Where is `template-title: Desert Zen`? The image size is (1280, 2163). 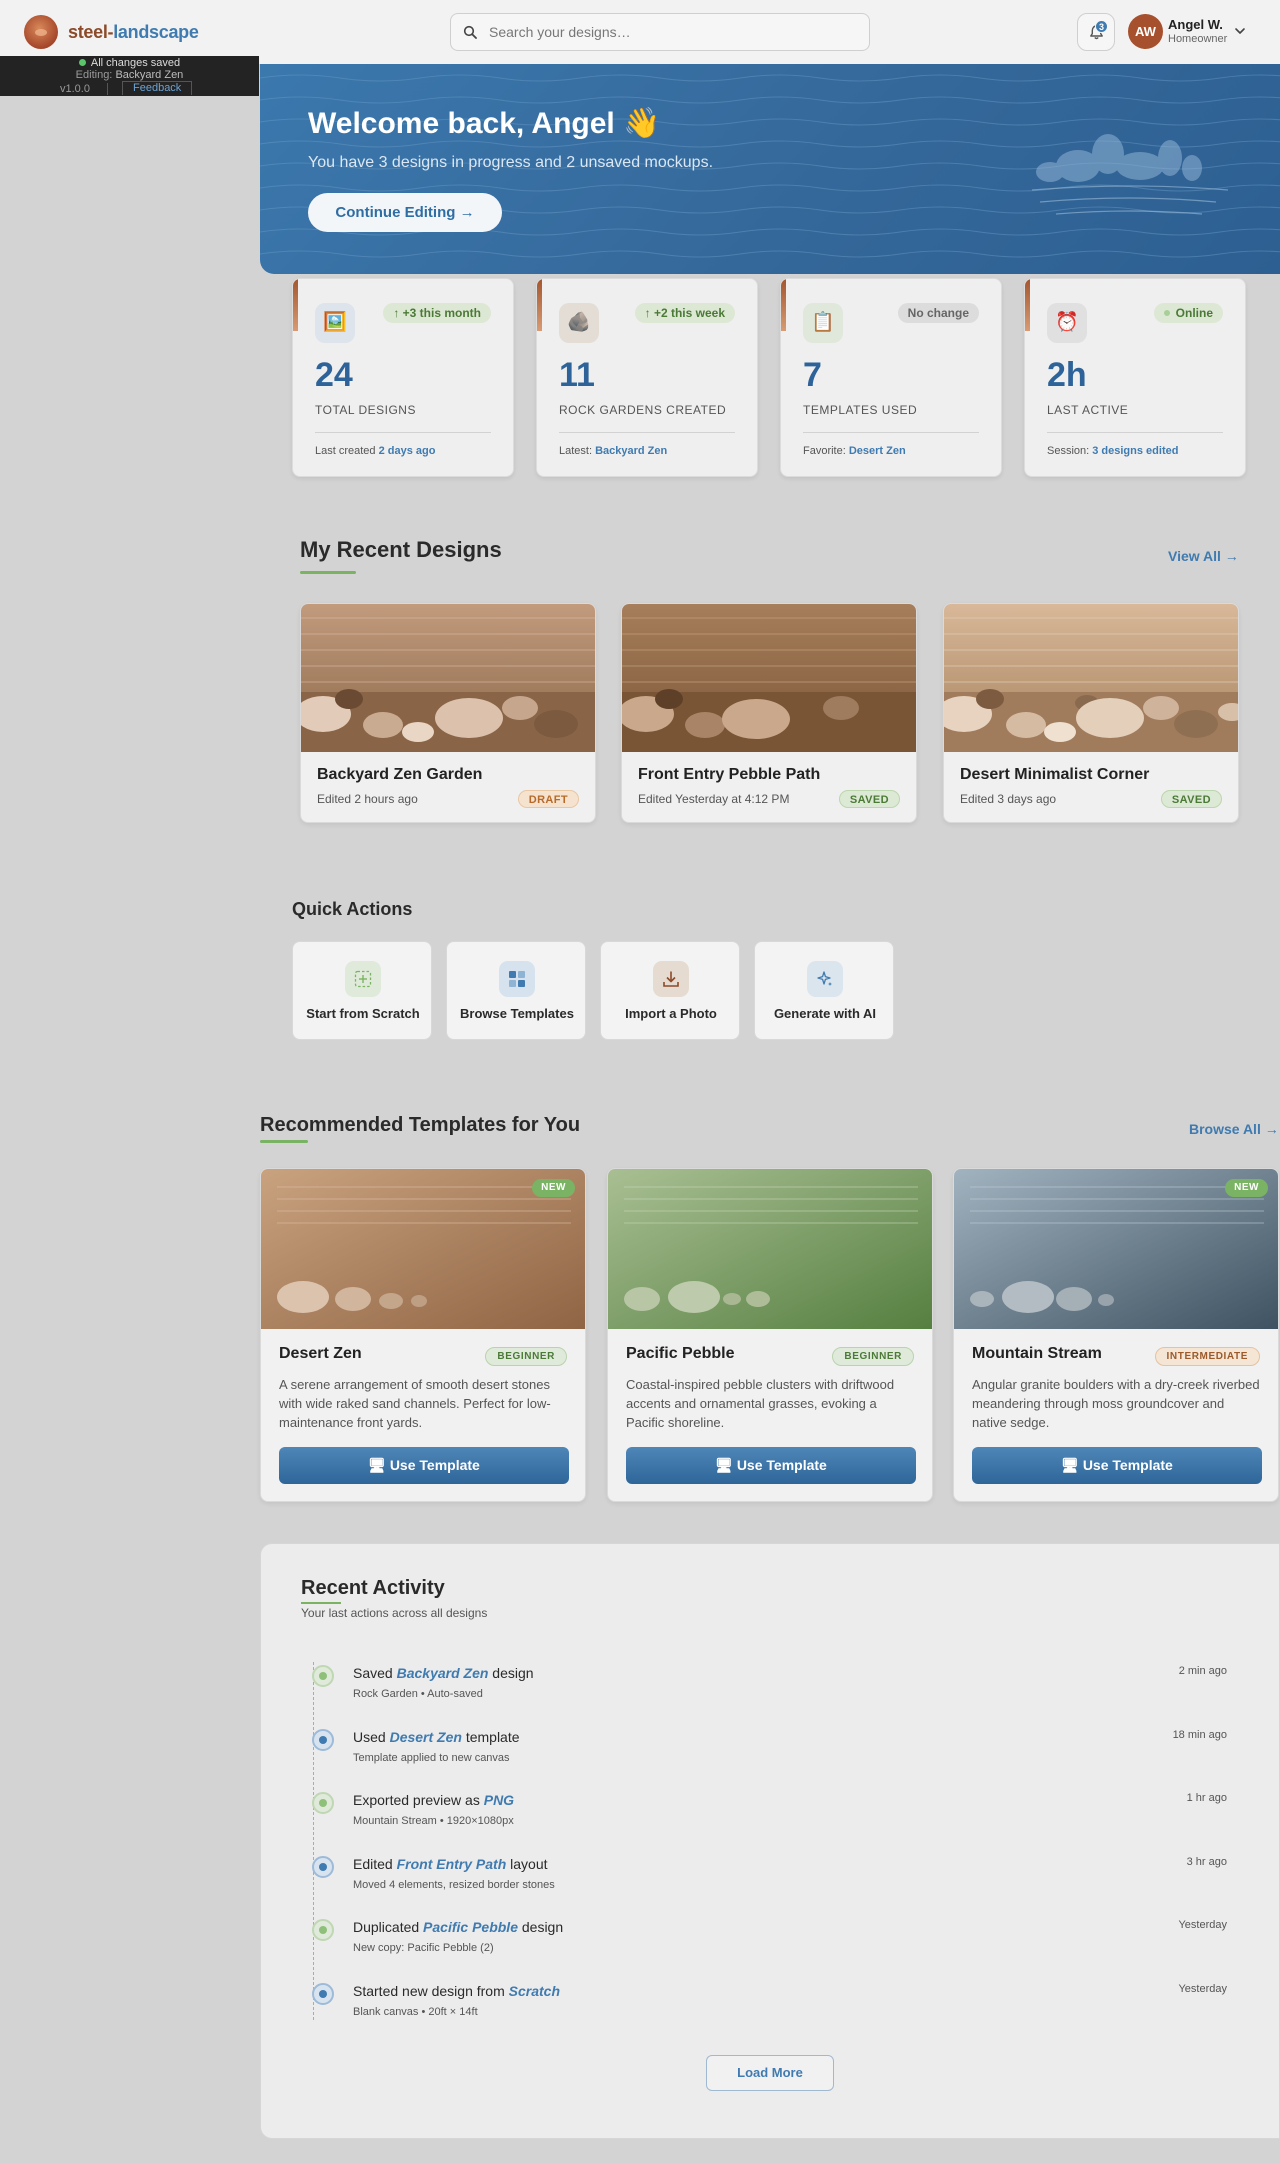 template-title: Desert Zen is located at coordinates (320, 1353).